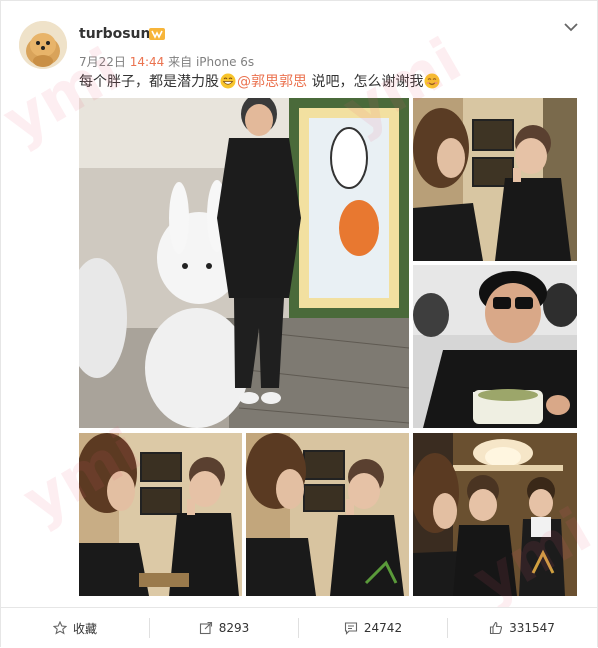  Describe the element at coordinates (114, 34) in the screenshot. I see `username: turbosun` at that location.